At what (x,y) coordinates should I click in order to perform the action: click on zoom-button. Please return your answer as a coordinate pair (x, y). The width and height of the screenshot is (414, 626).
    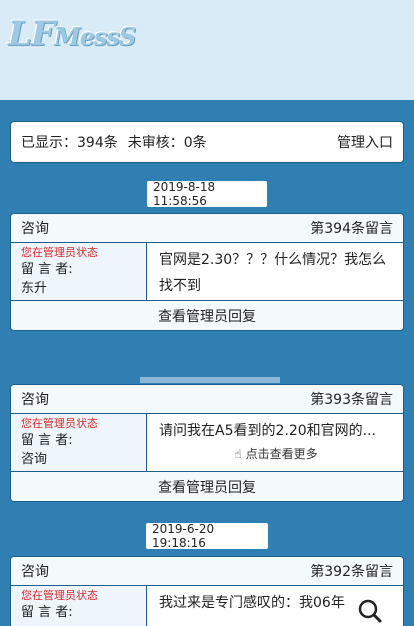
    Looking at the image, I should click on (369, 611).